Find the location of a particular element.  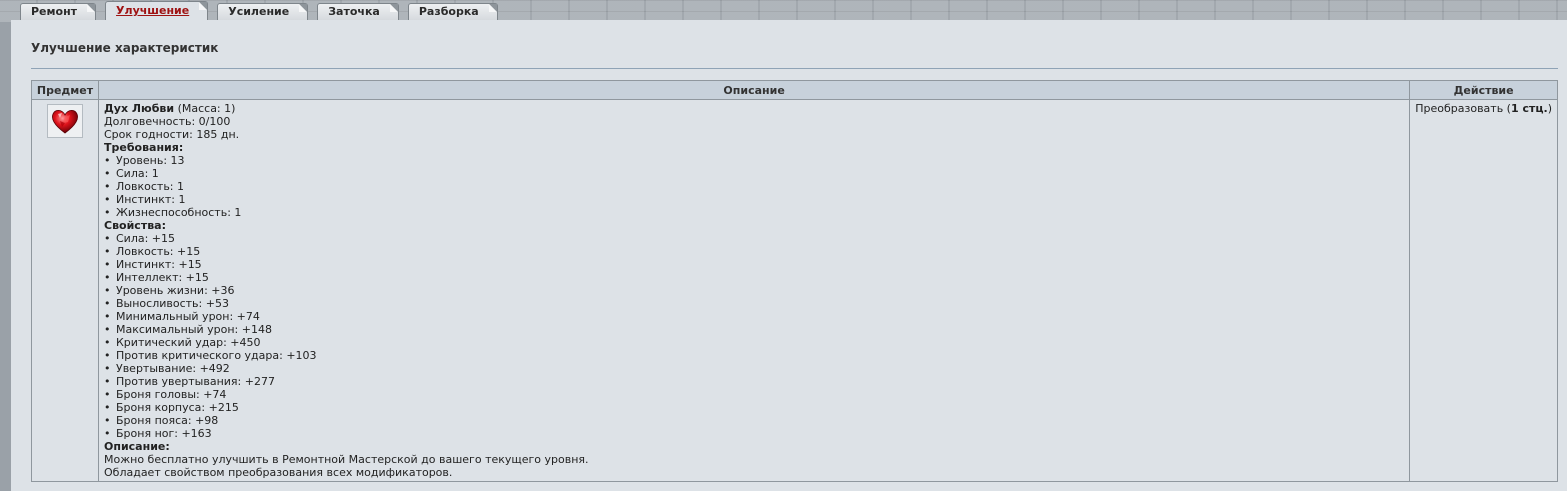

list-item: Уровень: 13 is located at coordinates (754, 160).